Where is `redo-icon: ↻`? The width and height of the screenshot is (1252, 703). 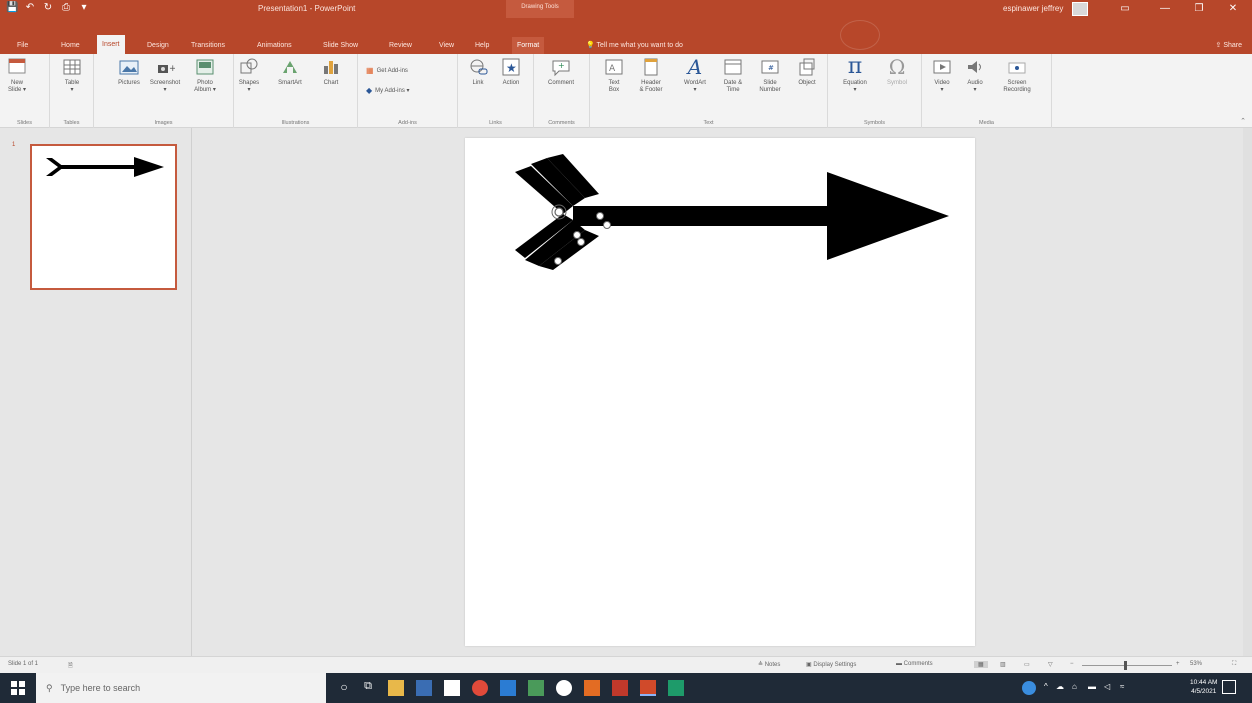 redo-icon: ↻ is located at coordinates (48, 8).